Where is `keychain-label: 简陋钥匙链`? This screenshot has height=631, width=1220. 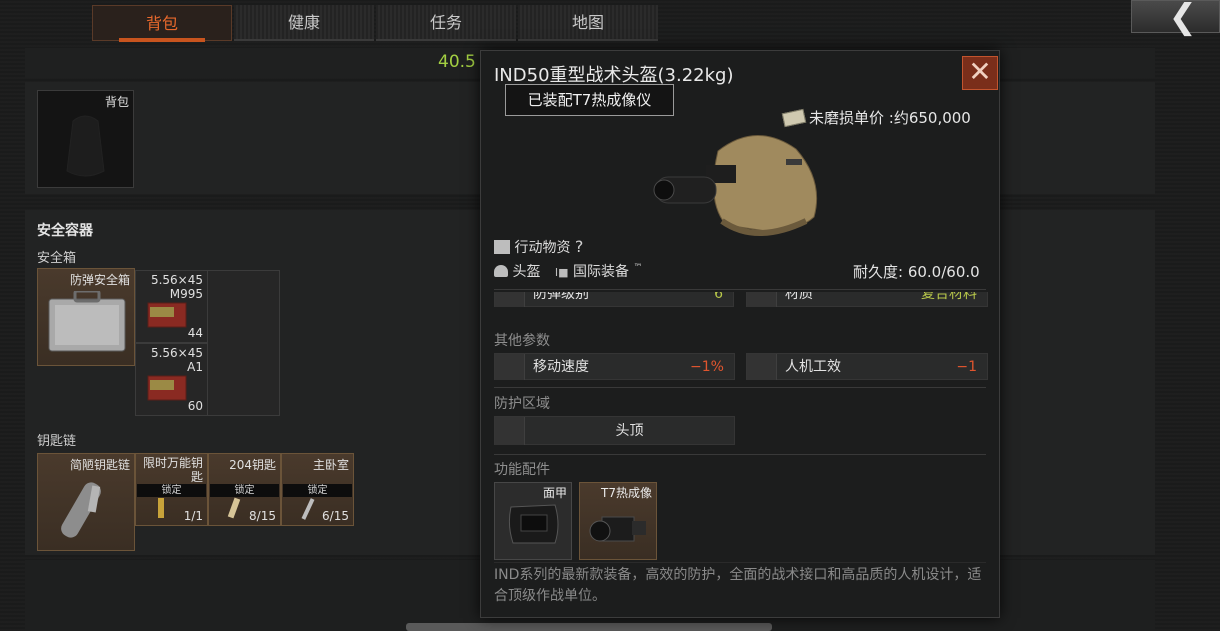 keychain-label: 简陋钥匙链 is located at coordinates (99, 465).